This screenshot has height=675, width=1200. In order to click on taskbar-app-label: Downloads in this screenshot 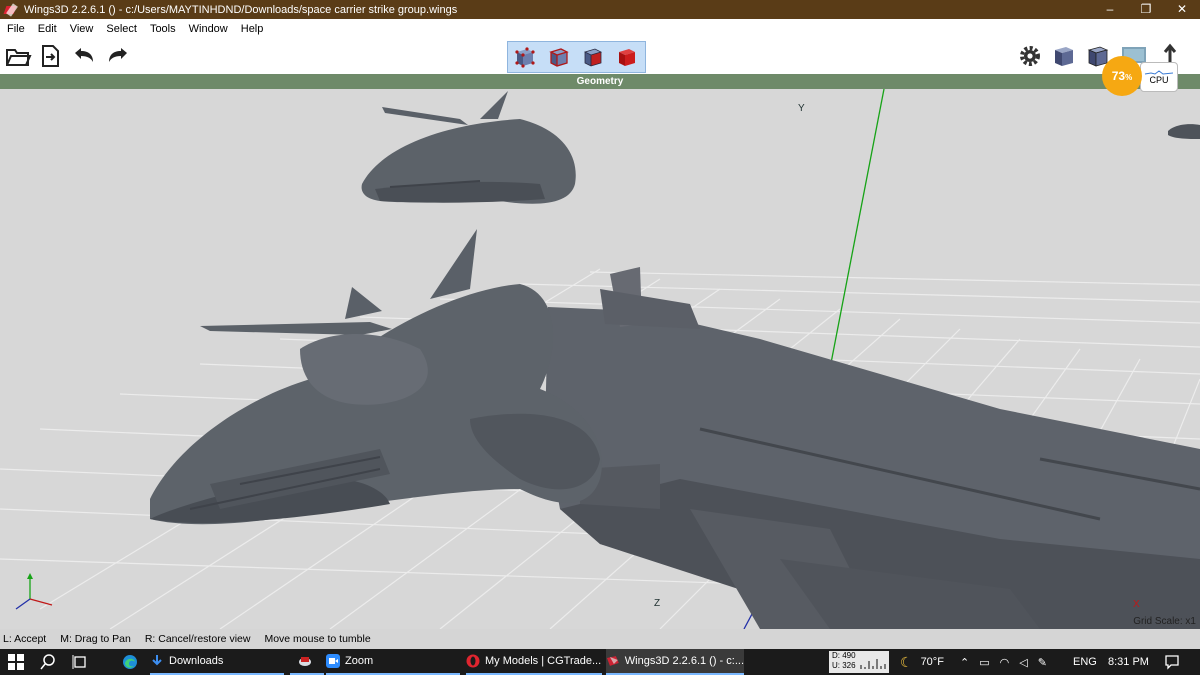, I will do `click(196, 661)`.